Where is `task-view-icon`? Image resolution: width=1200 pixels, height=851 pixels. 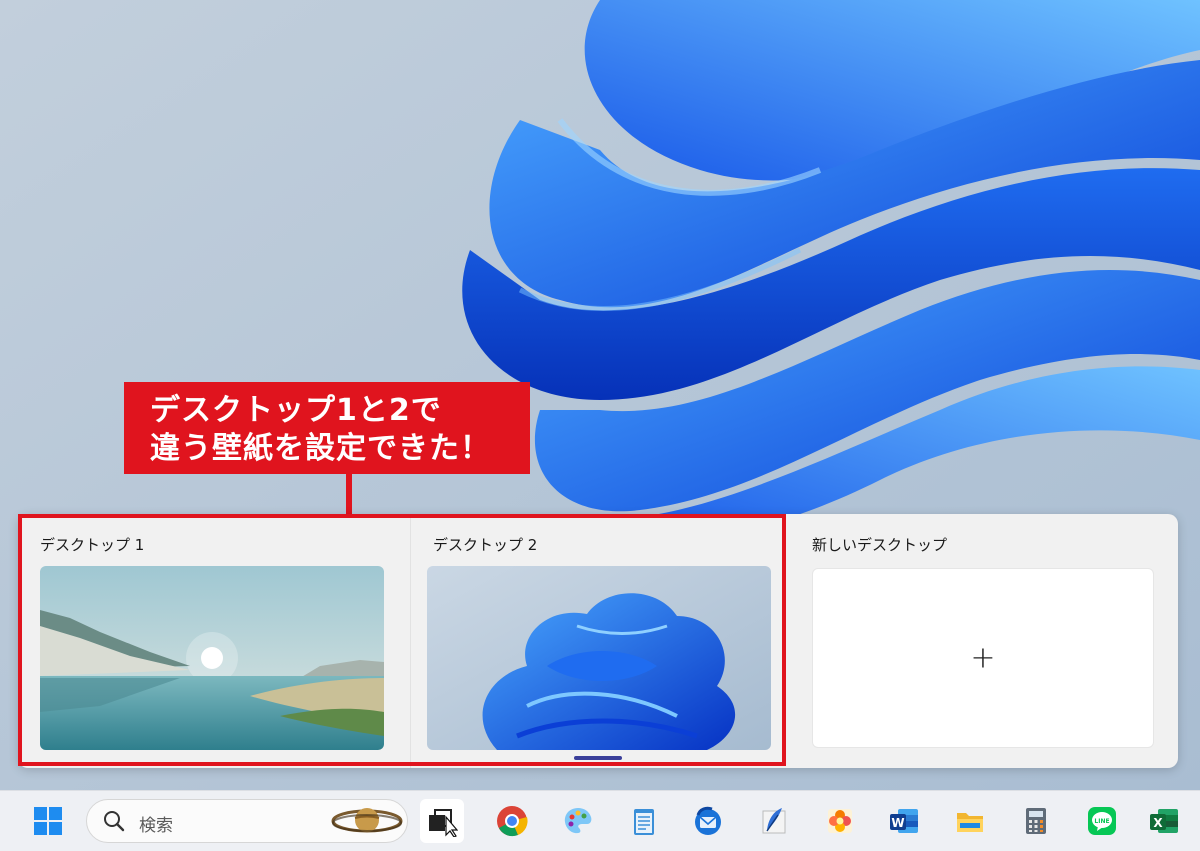
task-view-icon is located at coordinates (443, 823).